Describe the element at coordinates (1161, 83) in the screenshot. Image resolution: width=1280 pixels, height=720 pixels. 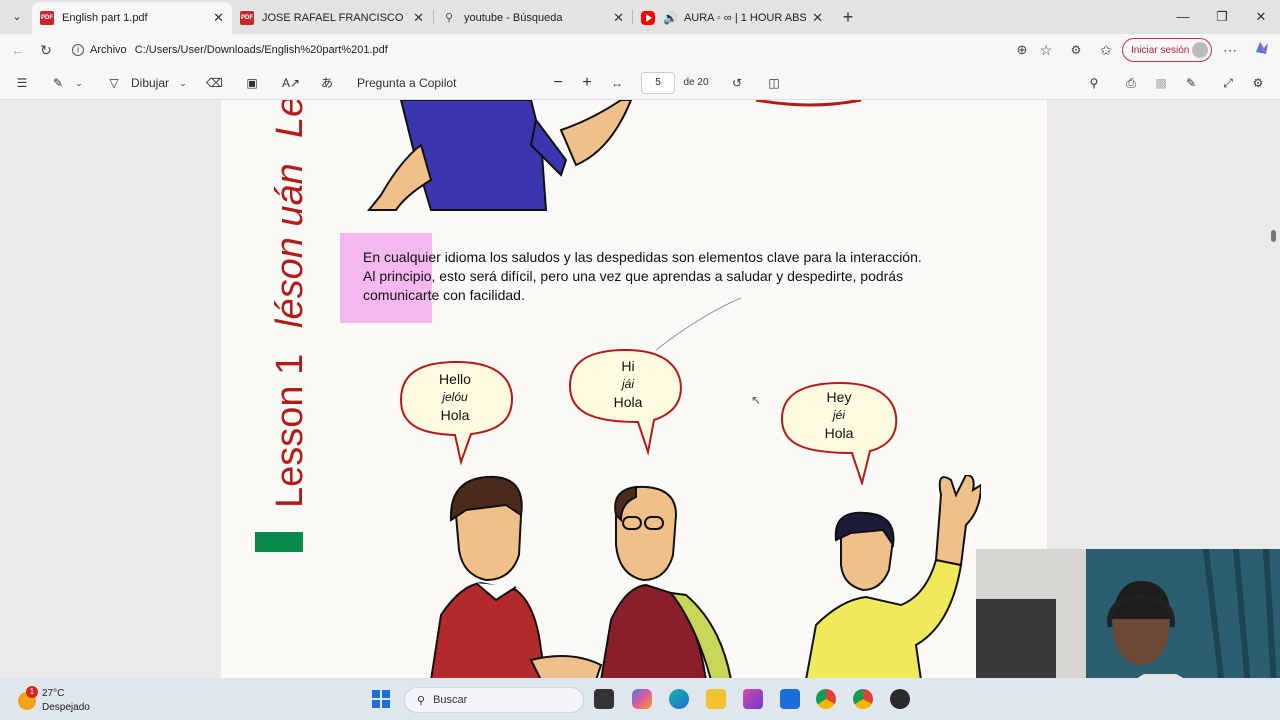
I see `save-icon: ▩` at that location.